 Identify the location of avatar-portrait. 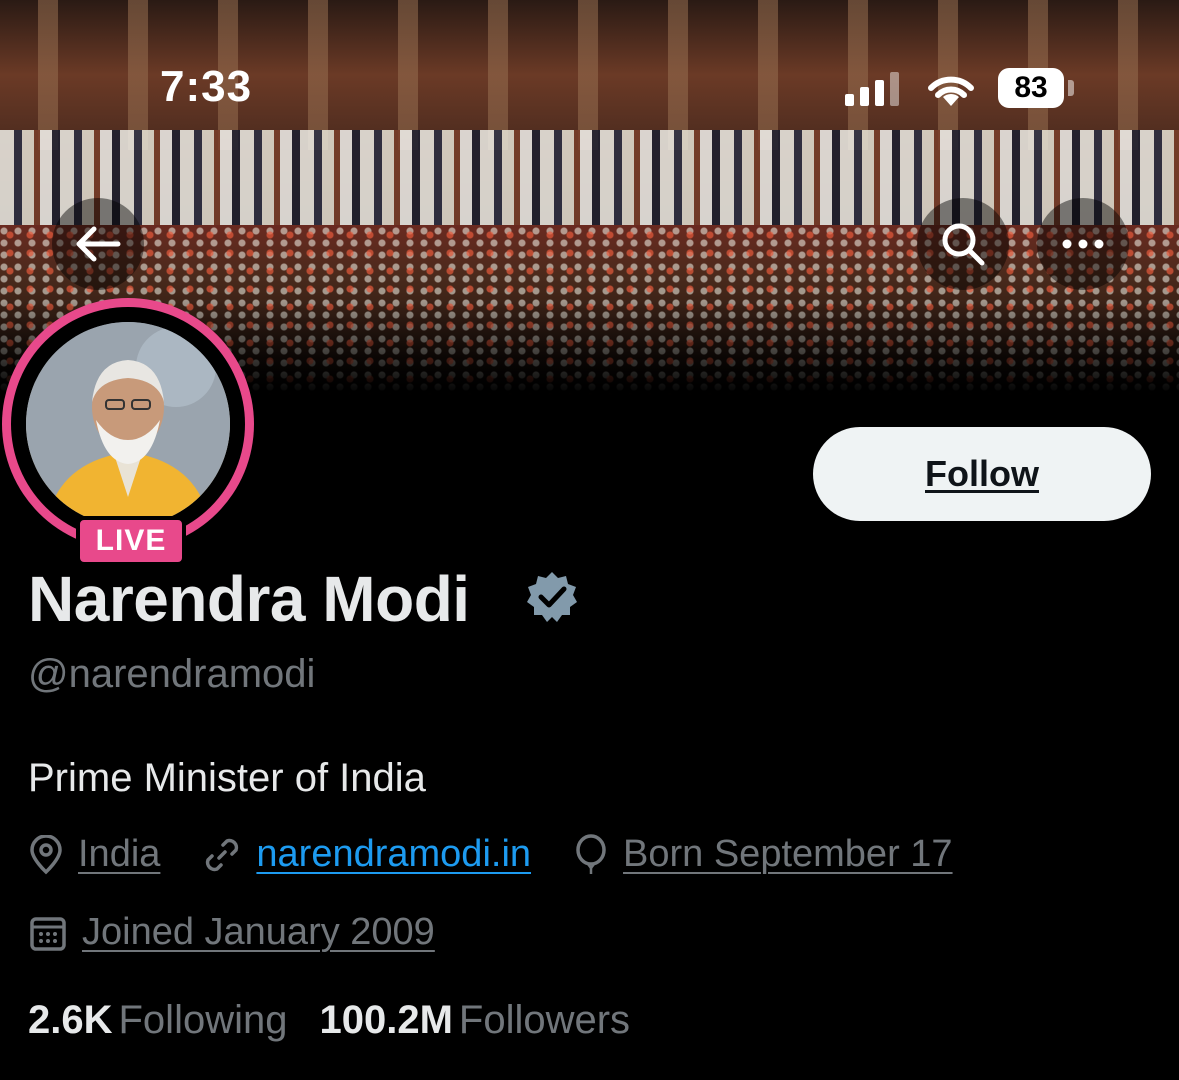
(128, 424).